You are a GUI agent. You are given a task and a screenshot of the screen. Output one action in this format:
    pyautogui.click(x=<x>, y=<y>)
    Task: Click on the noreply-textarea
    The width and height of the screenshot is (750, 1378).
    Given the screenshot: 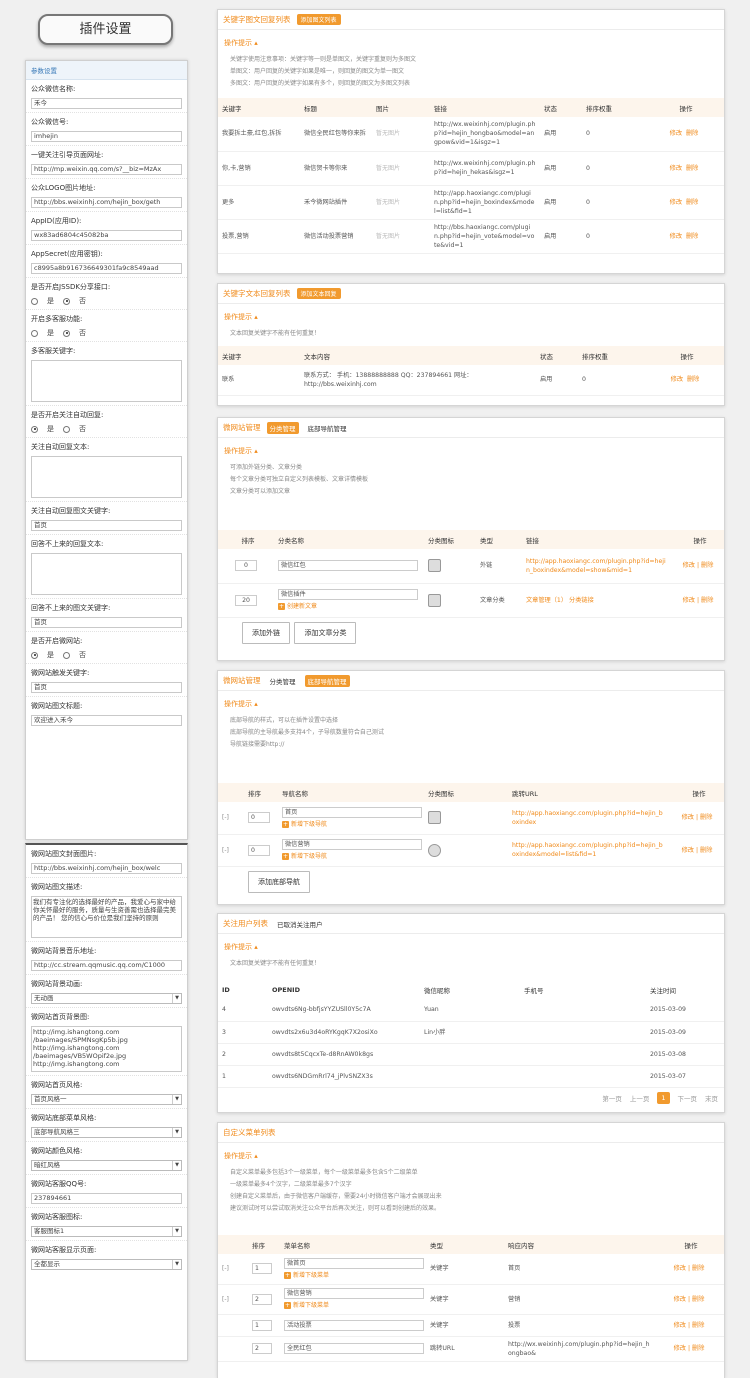 What is the action you would take?
    pyautogui.click(x=106, y=574)
    